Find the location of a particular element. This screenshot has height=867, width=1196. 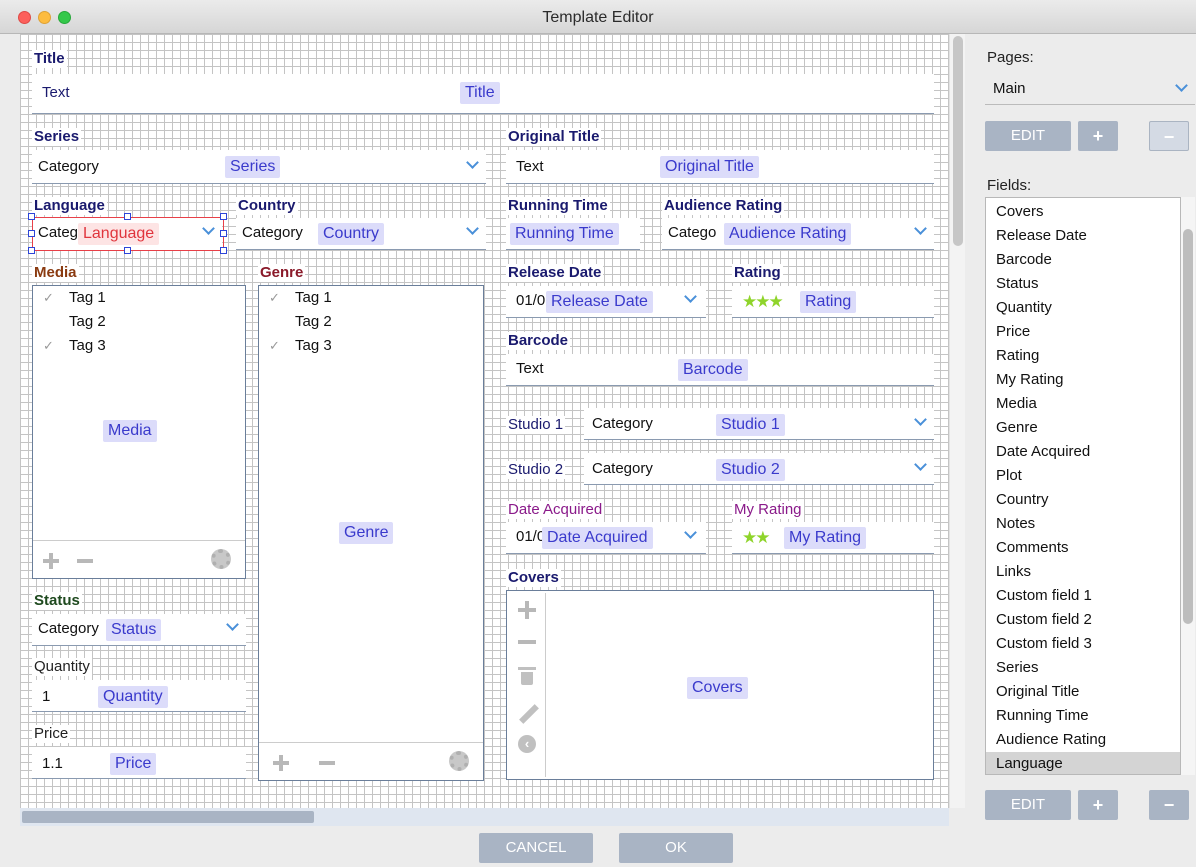

rating-label: Rating is located at coordinates (757, 273).